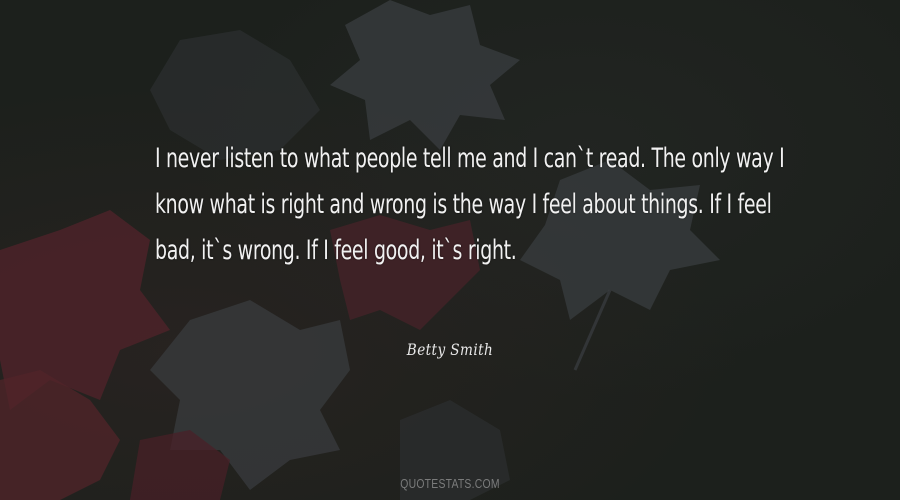 The height and width of the screenshot is (500, 900). Describe the element at coordinates (425, 75) in the screenshot. I see `gray-leaf-top` at that location.